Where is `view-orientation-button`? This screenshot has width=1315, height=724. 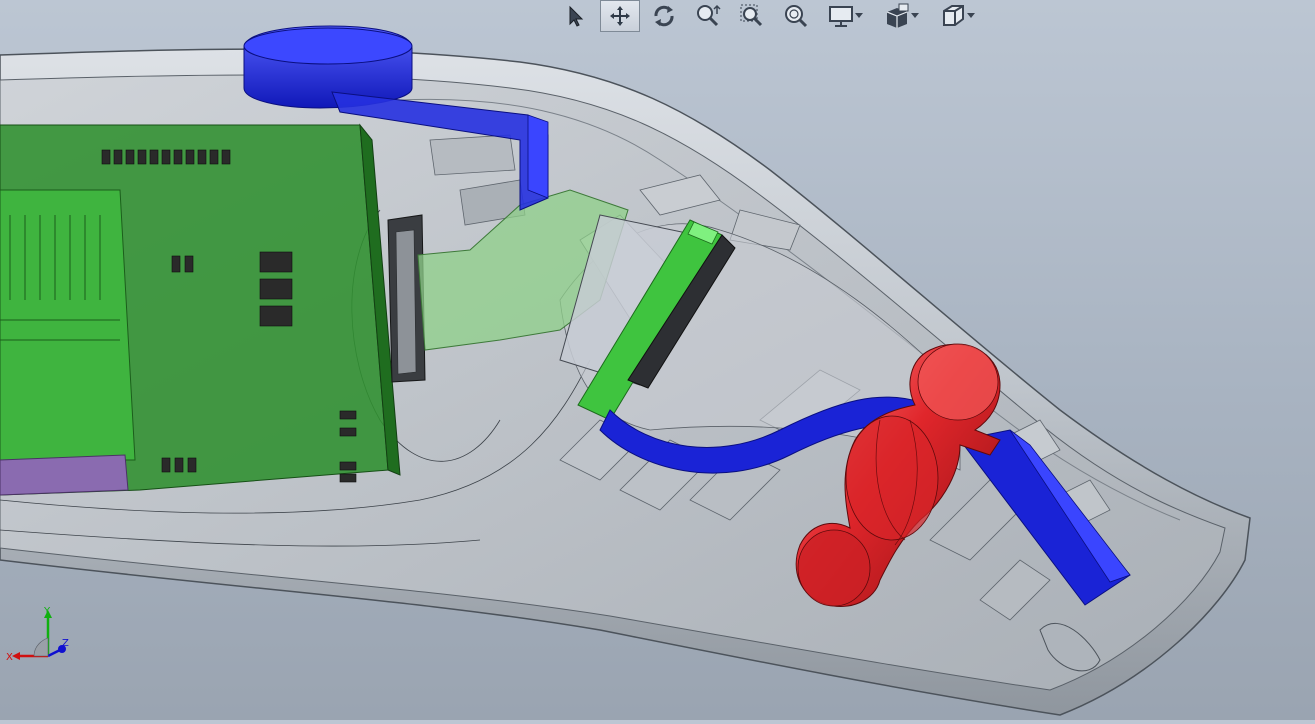
view-orientation-button is located at coordinates (958, 16).